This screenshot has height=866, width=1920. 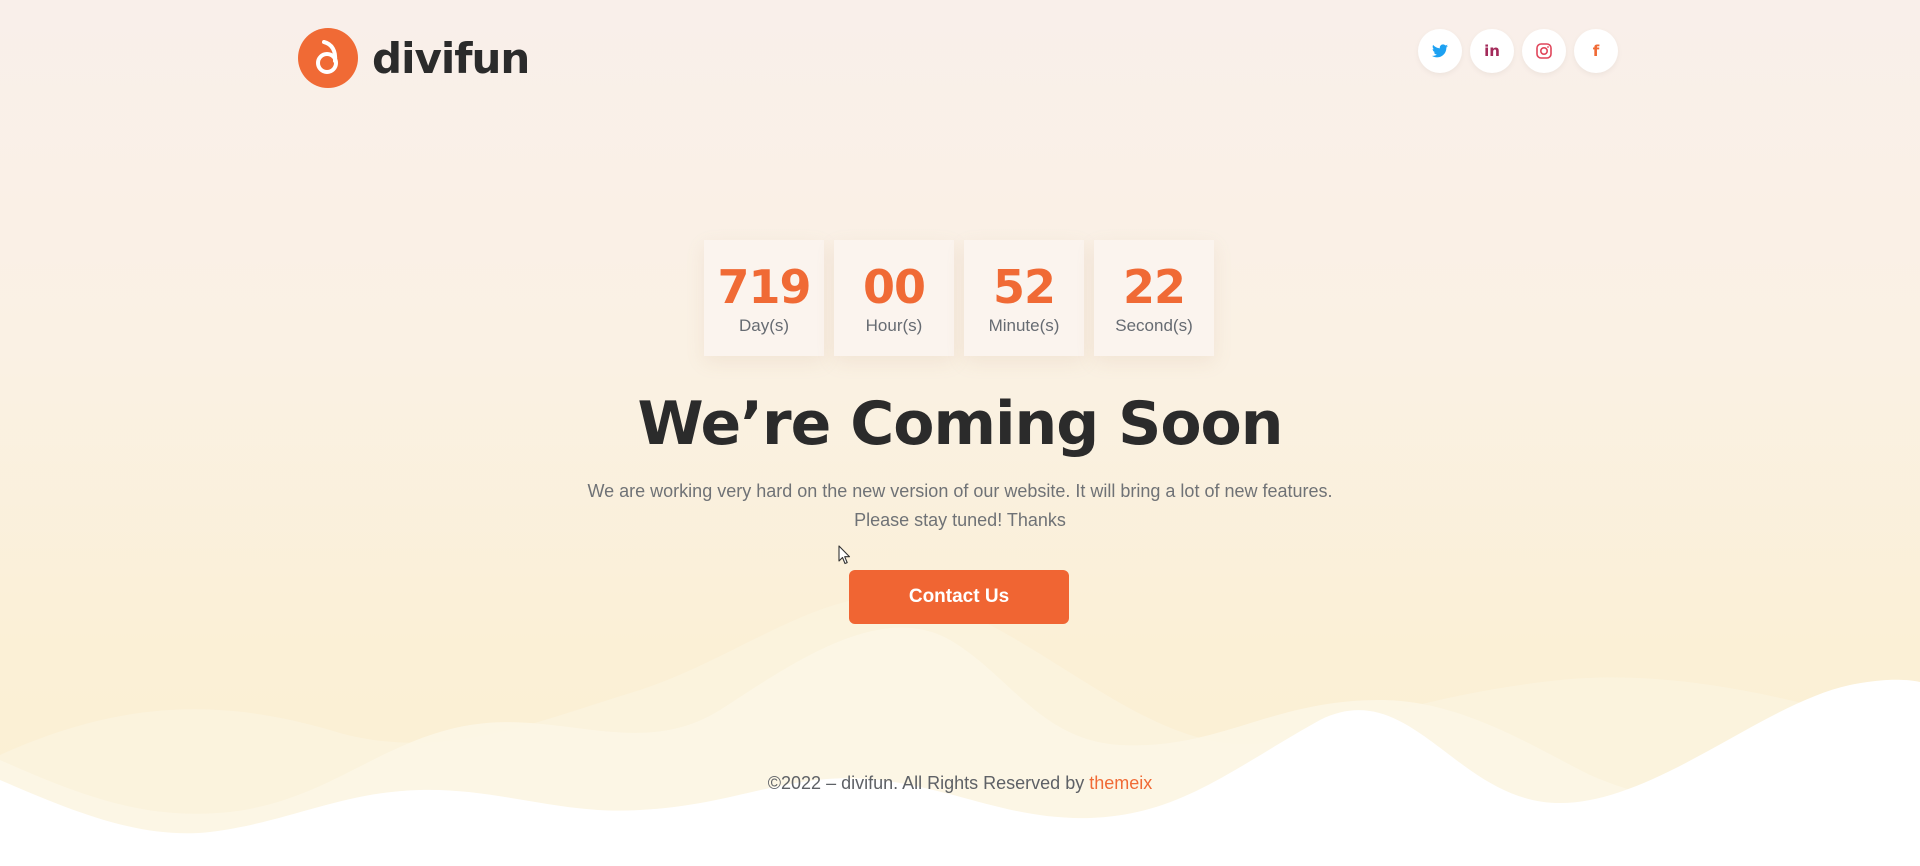 What do you see at coordinates (451, 58) in the screenshot?
I see `brand-name: divifun` at bounding box center [451, 58].